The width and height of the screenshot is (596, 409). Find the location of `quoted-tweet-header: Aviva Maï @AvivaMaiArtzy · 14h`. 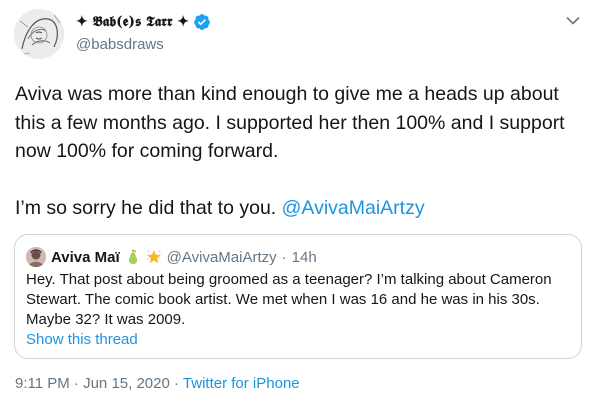

quoted-tweet-header: Aviva Maï @AvivaMaiArtzy · 14h is located at coordinates (171, 257).